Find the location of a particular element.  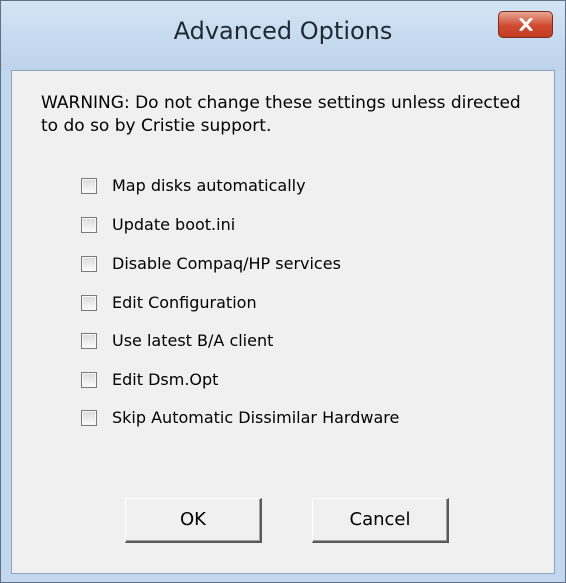

option-label: Map disks automatically is located at coordinates (209, 185).